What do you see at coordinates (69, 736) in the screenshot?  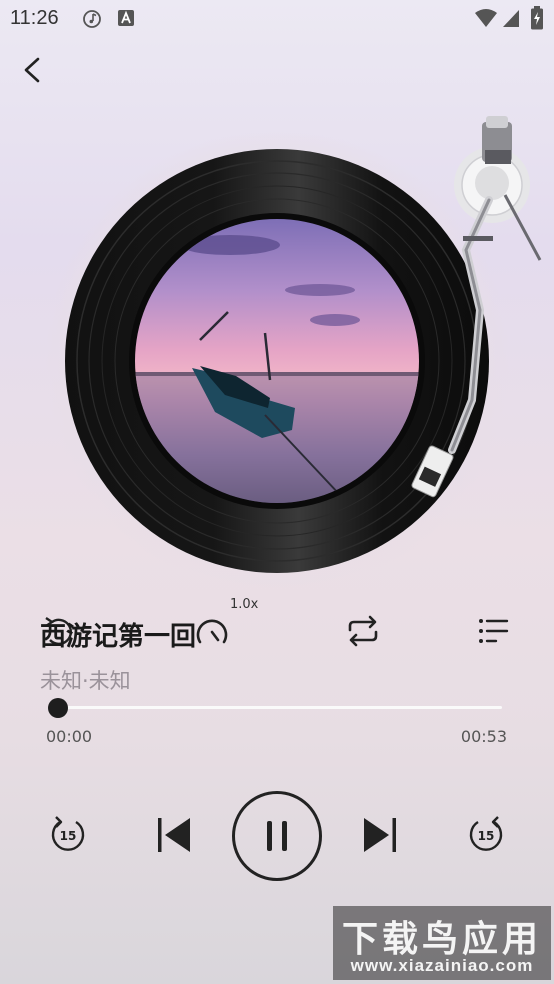 I see `elapsed-time: 00:00` at bounding box center [69, 736].